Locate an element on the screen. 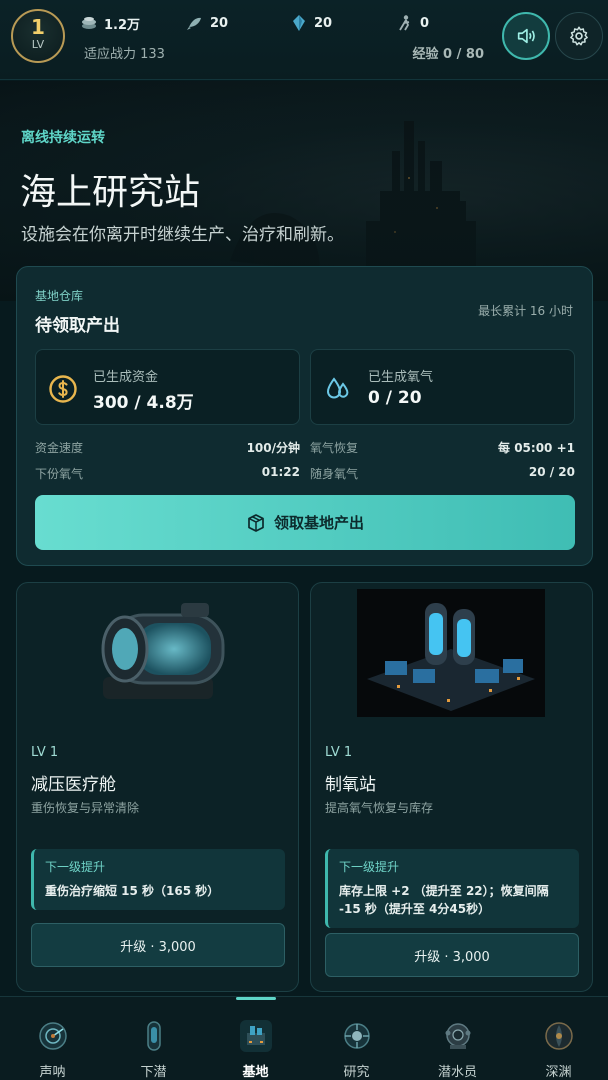 The width and height of the screenshot is (608, 1080). warehouse-eyebrow: 基地仓库 is located at coordinates (59, 296).